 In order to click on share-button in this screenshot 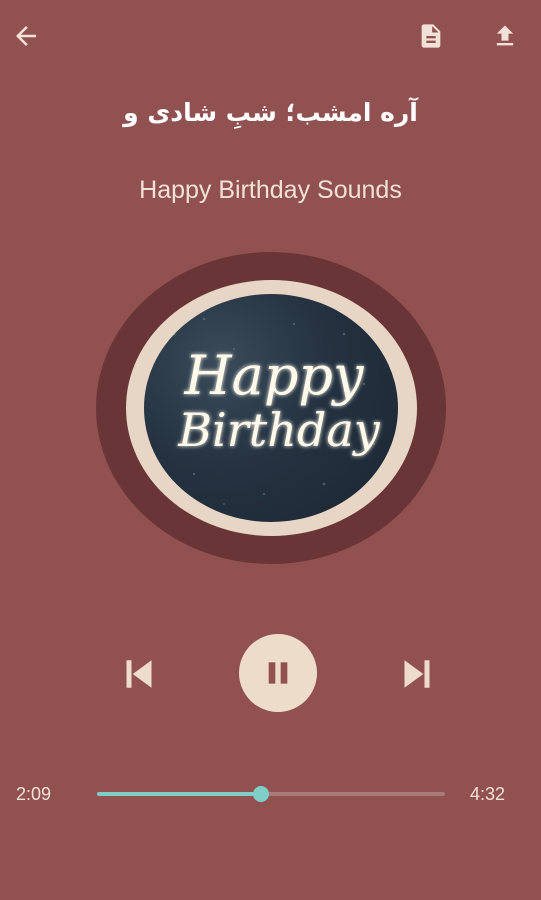, I will do `click(505, 36)`.